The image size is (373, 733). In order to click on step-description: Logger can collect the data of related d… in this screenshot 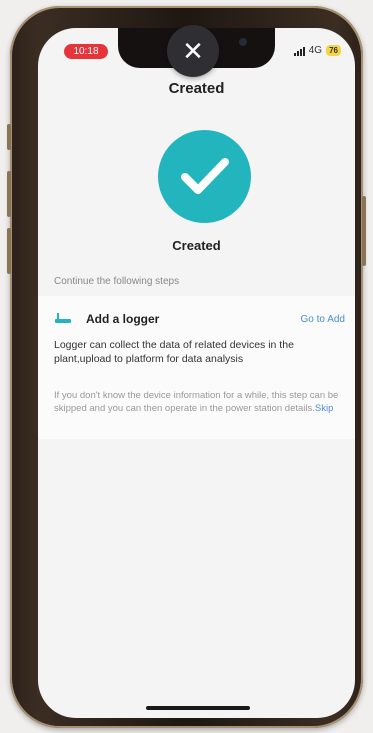, I will do `click(174, 352)`.